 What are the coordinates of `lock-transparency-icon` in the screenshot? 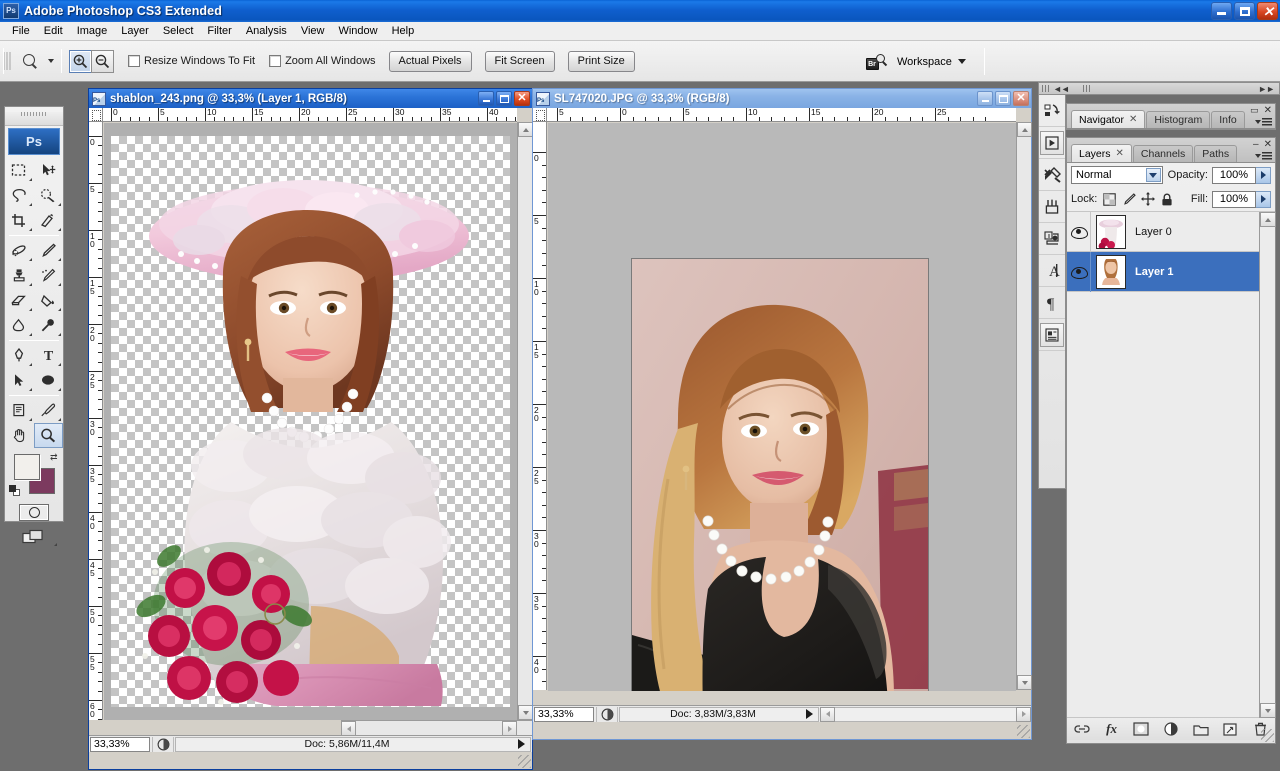 It's located at (1109, 199).